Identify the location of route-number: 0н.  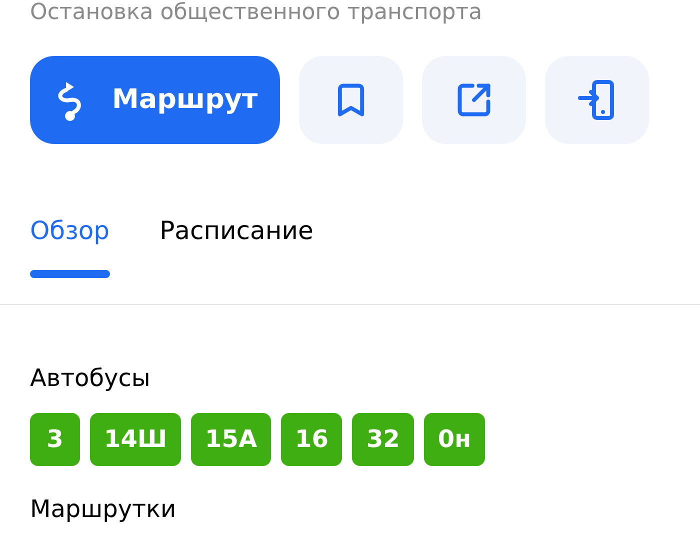
(455, 439).